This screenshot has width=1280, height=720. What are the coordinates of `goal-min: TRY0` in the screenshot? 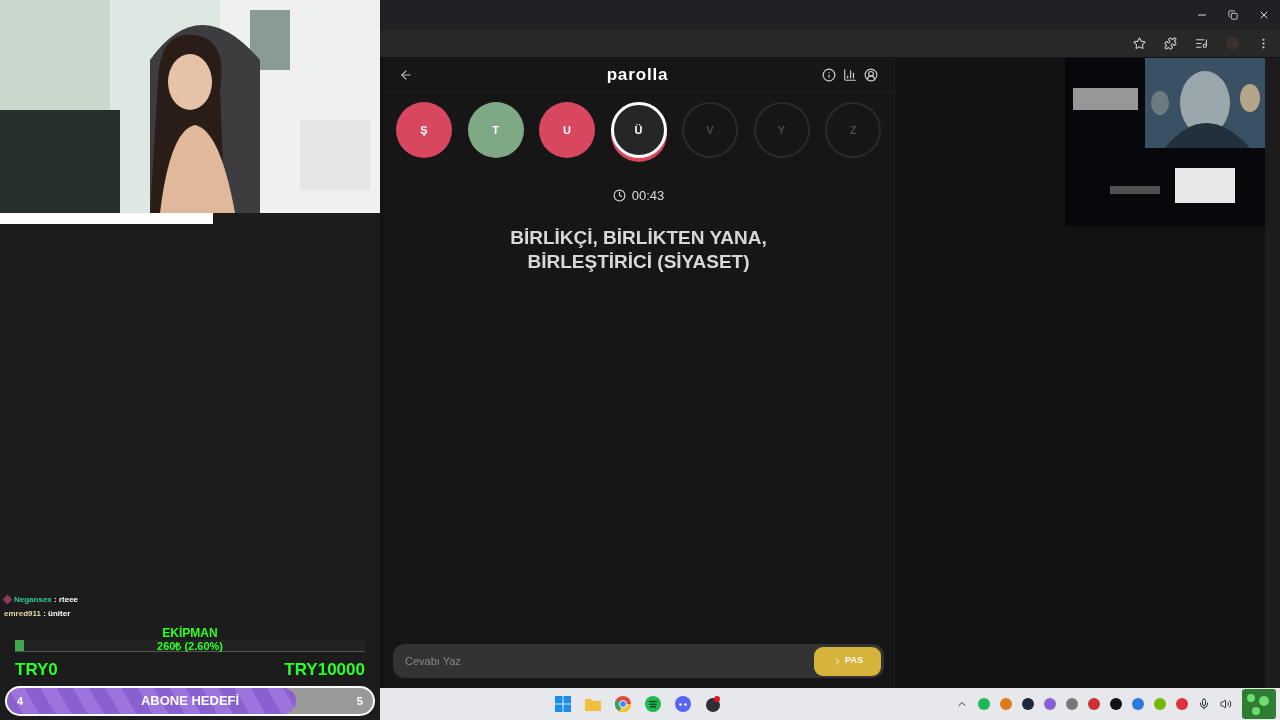 It's located at (36, 669).